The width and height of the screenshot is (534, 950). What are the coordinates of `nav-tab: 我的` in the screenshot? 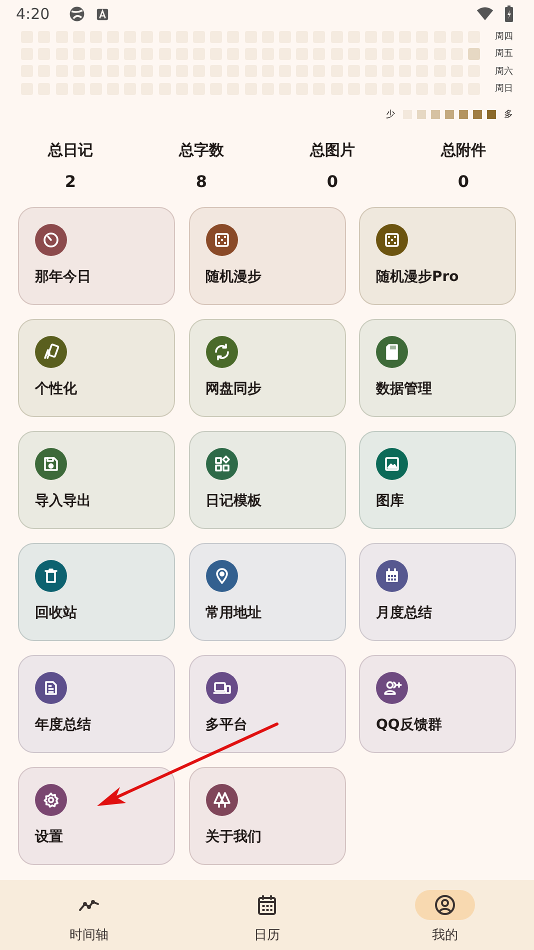 It's located at (445, 915).